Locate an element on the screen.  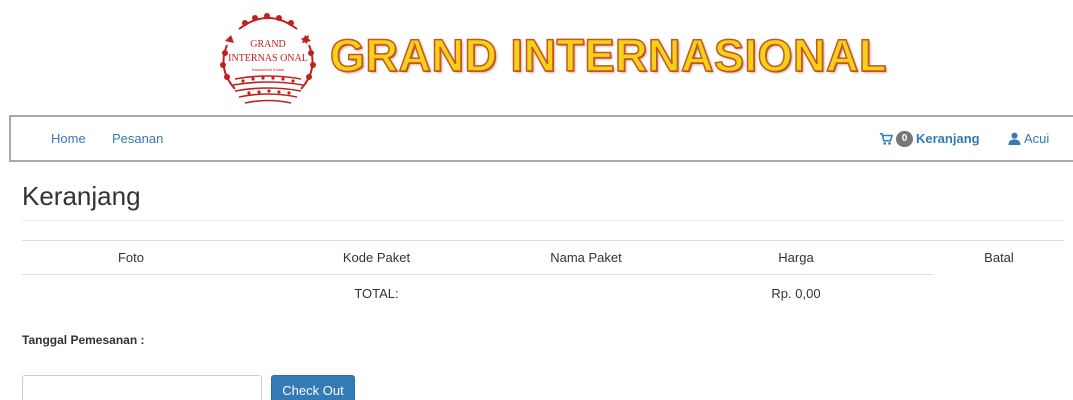
column-header-nama-paket: Nama Paket is located at coordinates (586, 257).